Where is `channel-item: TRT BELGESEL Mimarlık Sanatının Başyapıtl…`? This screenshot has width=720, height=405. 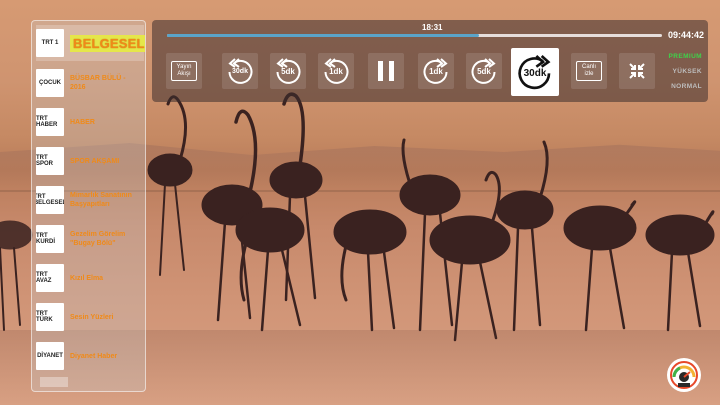
channel-item: TRT BELGESEL Mimarlık Sanatının Başyapıtl… is located at coordinates (90, 200).